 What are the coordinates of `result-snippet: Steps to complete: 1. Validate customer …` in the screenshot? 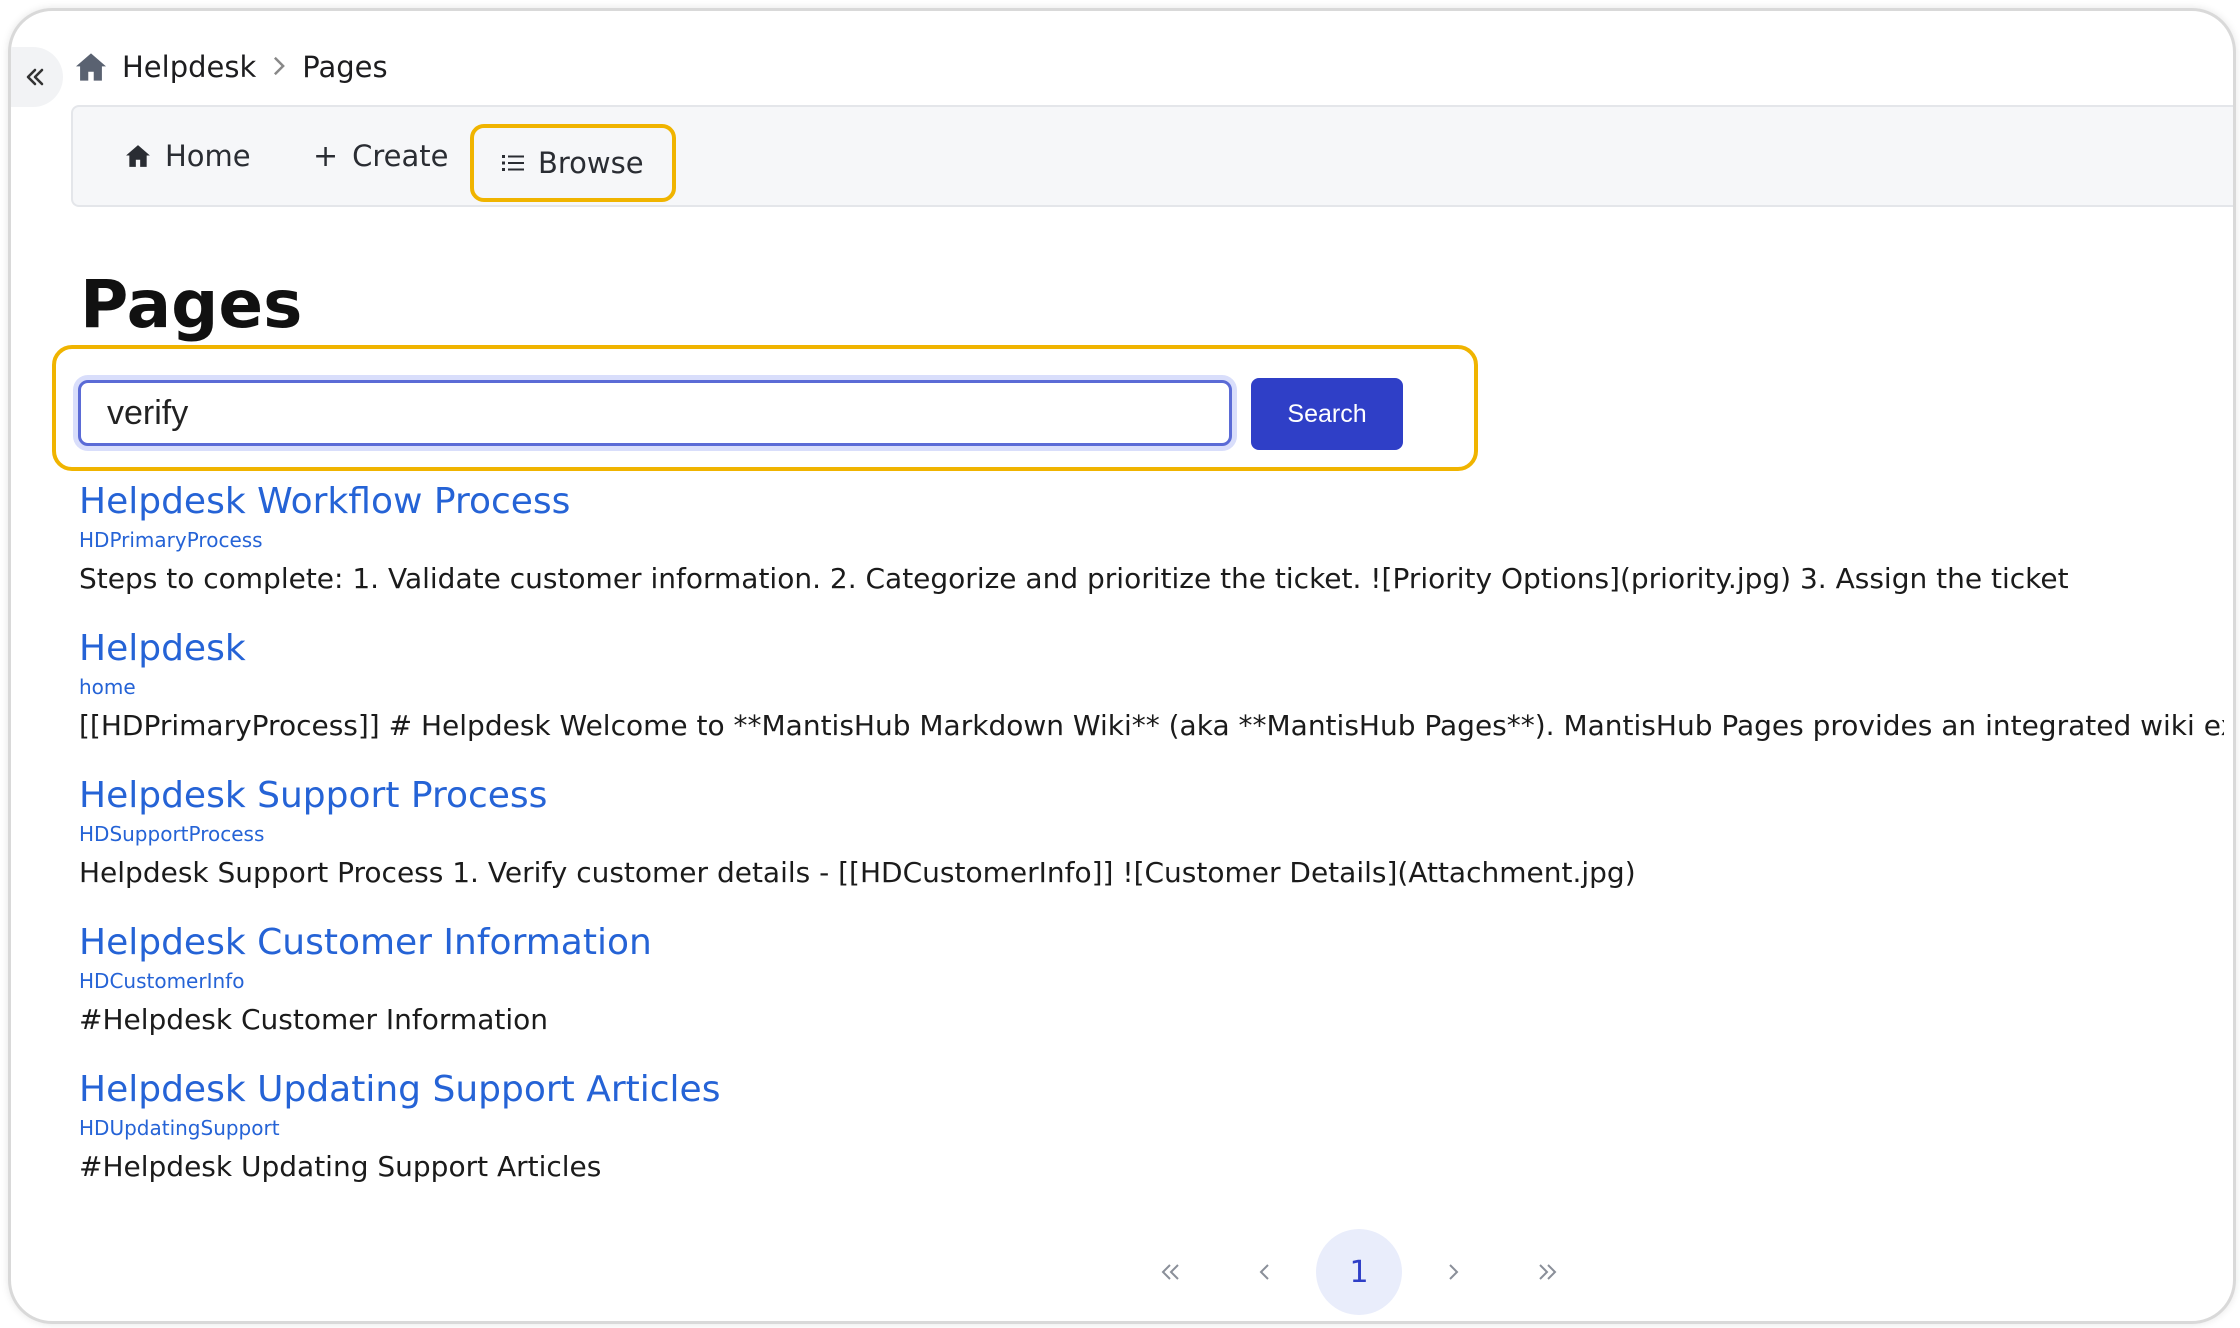 It's located at (1074, 578).